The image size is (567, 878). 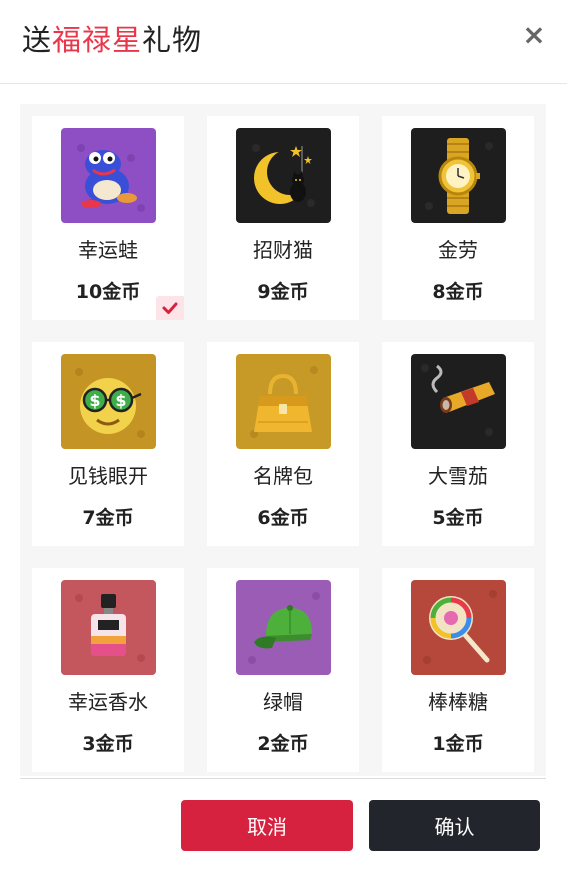 What do you see at coordinates (283, 292) in the screenshot?
I see `gift-price: 9金币` at bounding box center [283, 292].